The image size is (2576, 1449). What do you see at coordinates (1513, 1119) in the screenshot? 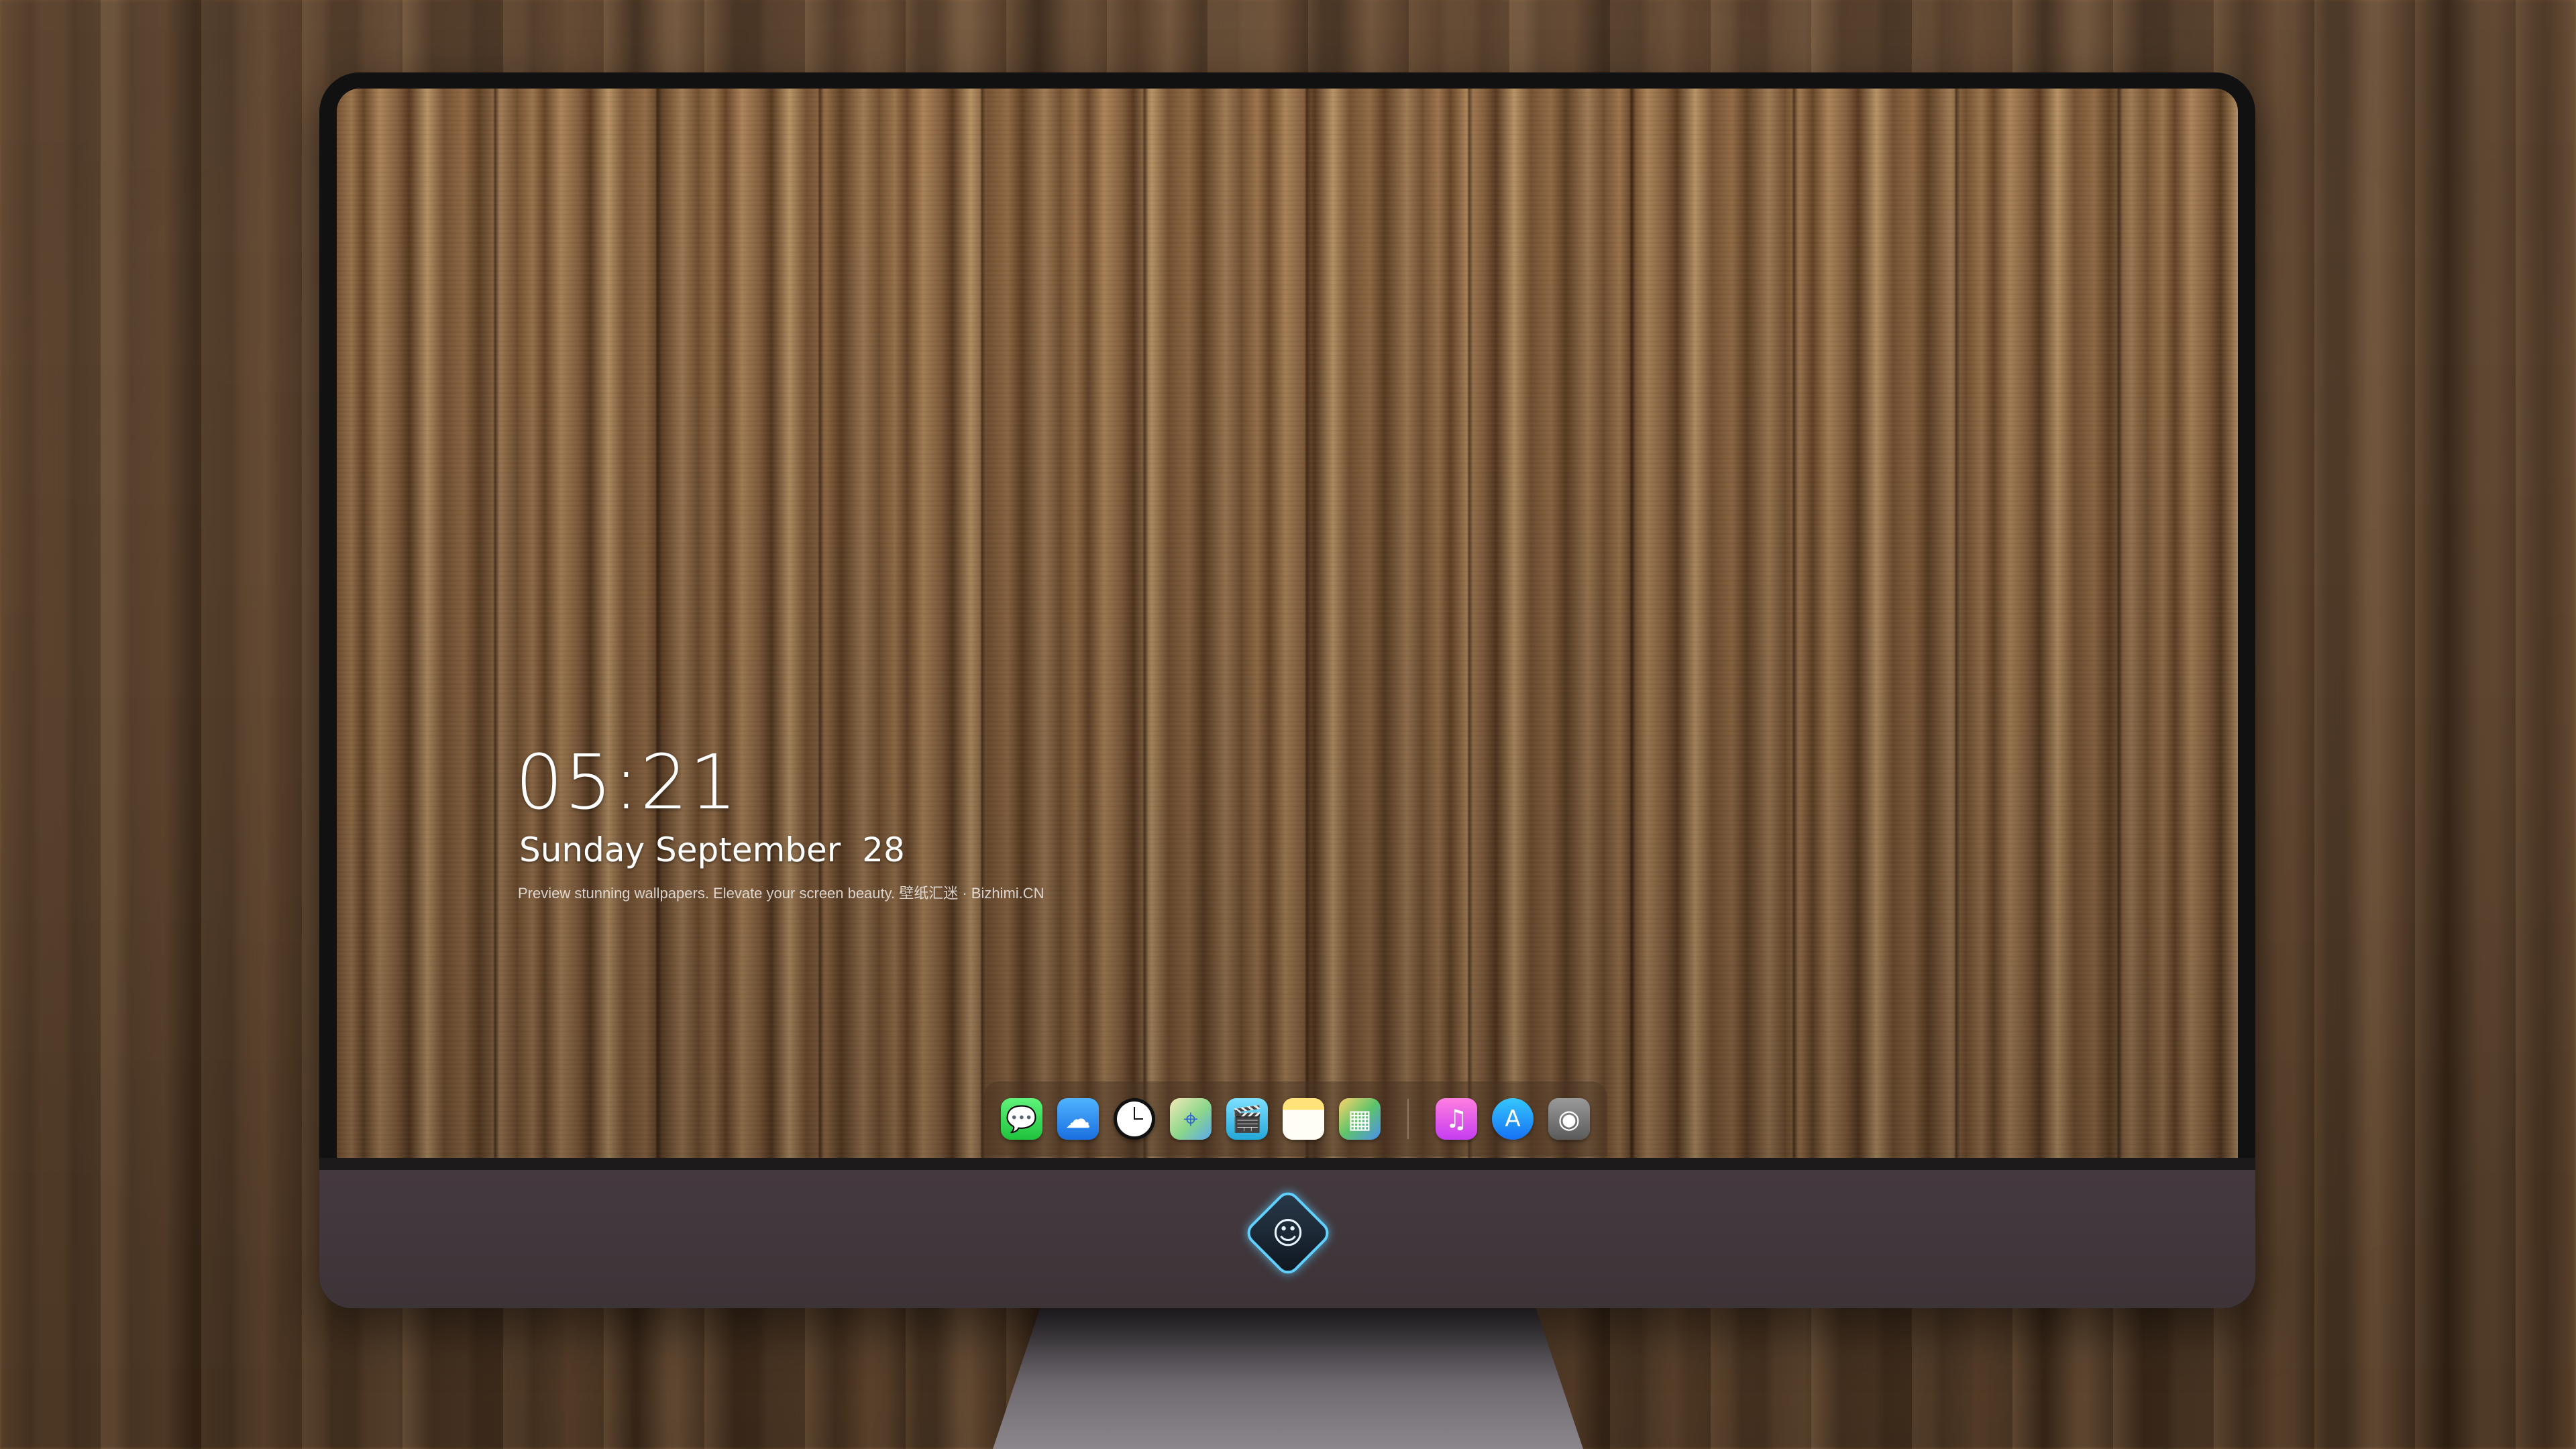
I see `app-store-icon: A` at bounding box center [1513, 1119].